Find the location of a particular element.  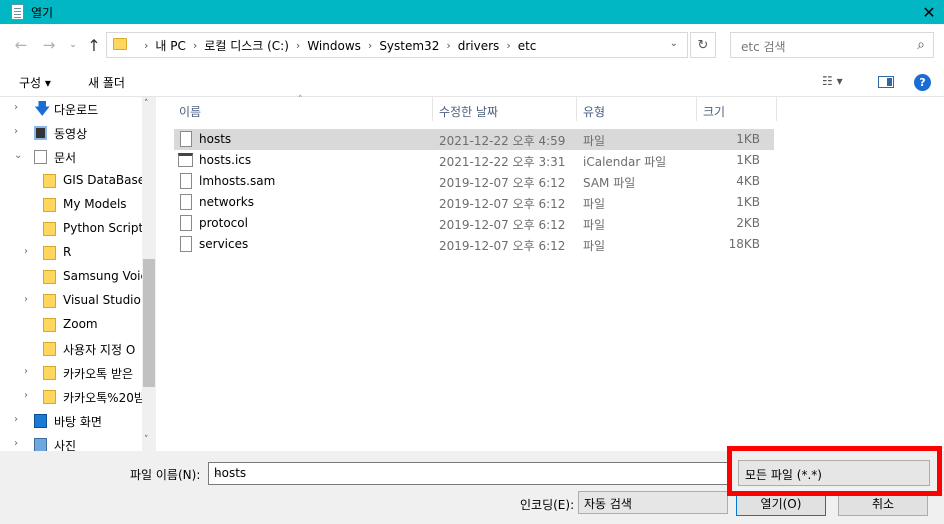

breadcrumb-item: 로컬 디스크 (C:) is located at coordinates (246, 45).